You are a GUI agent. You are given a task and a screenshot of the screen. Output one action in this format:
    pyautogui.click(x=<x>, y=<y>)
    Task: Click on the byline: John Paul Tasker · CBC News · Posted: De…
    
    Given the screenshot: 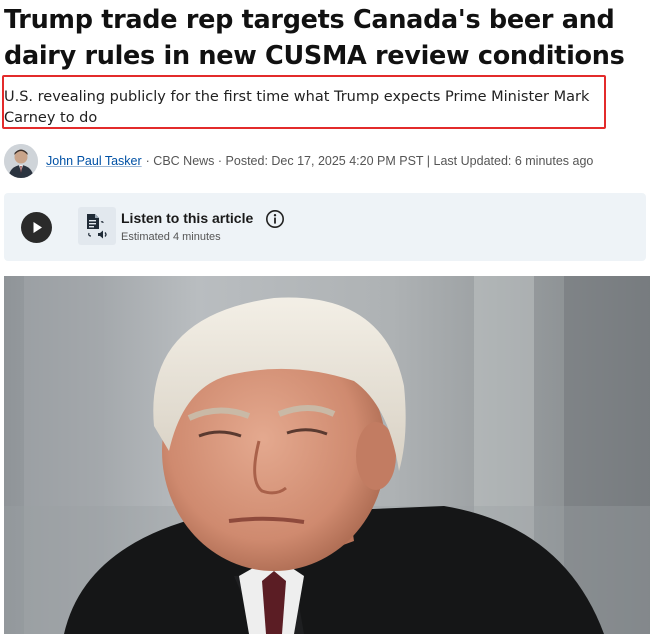 What is the action you would take?
    pyautogui.click(x=324, y=161)
    